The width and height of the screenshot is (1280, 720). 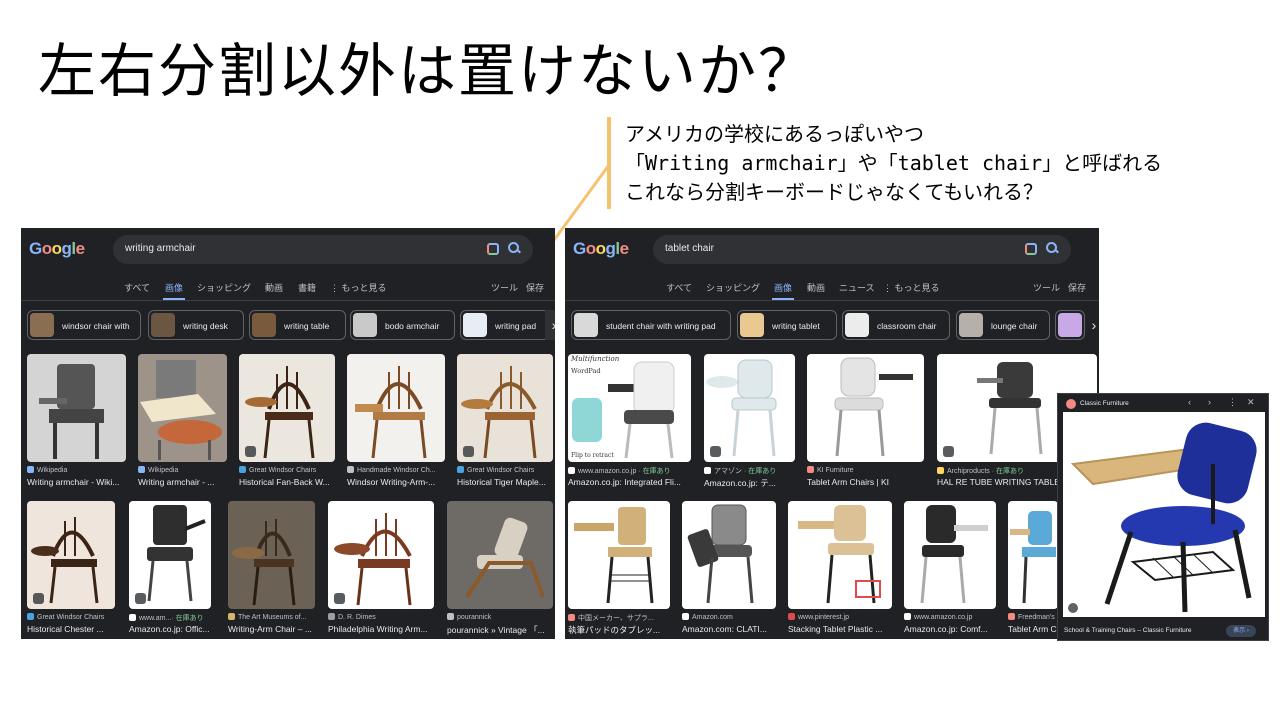 I want to click on result-title: Tablet Arm Chairs | KI, so click(x=866, y=482).